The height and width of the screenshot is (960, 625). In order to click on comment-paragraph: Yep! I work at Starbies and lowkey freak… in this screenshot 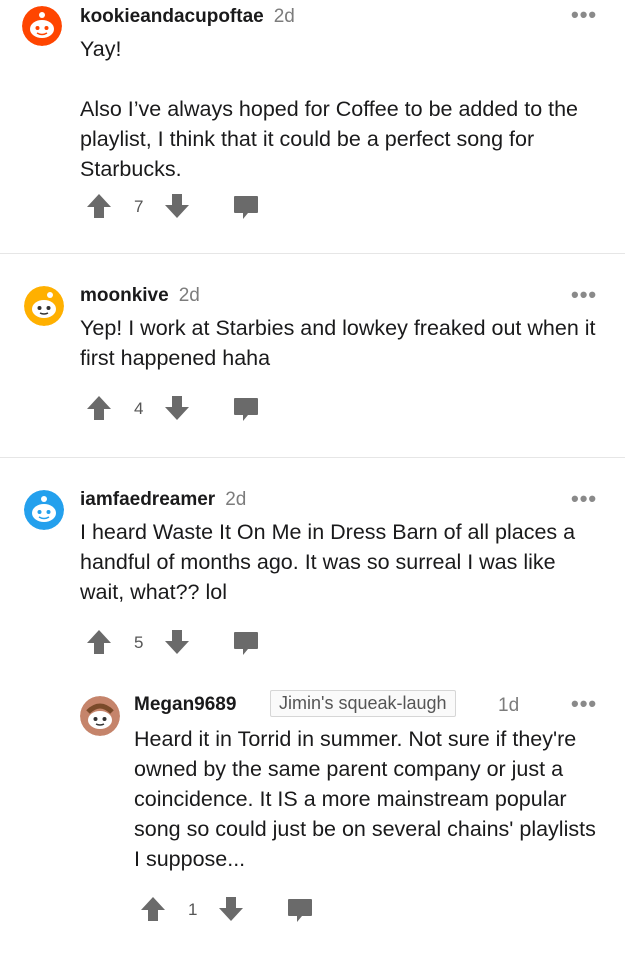, I will do `click(338, 343)`.